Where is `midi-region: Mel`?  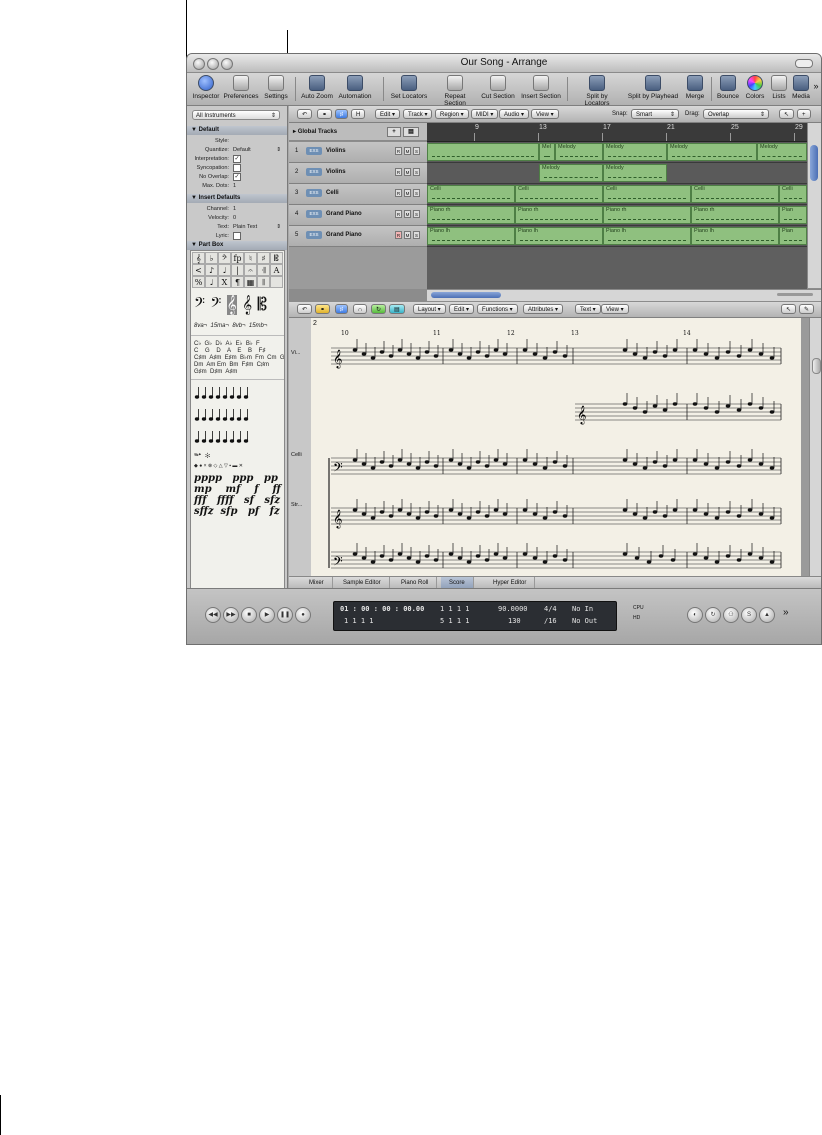 midi-region: Mel is located at coordinates (547, 152).